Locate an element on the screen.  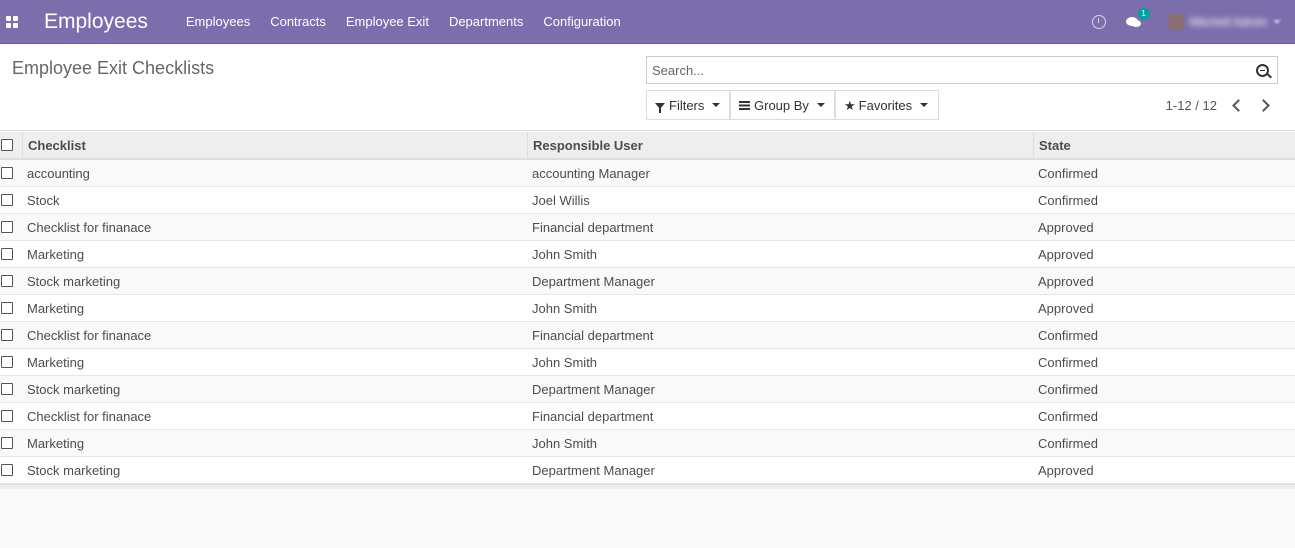
app-title: Employees is located at coordinates (96, 21).